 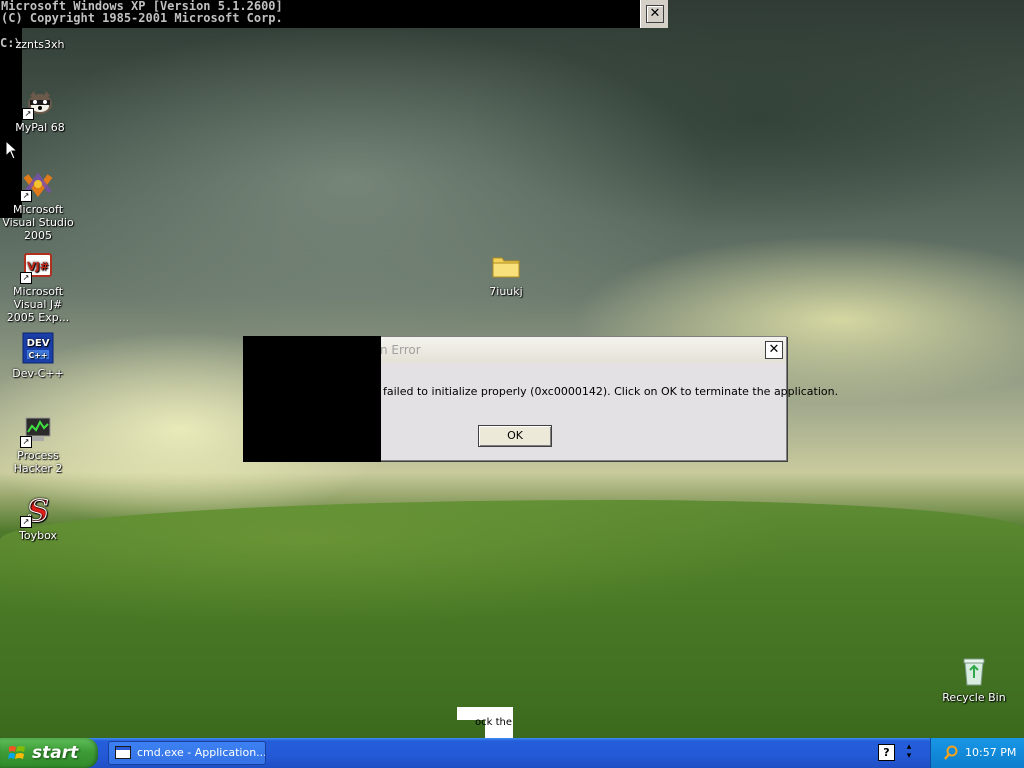 I want to click on help-icon: ?, so click(x=886, y=752).